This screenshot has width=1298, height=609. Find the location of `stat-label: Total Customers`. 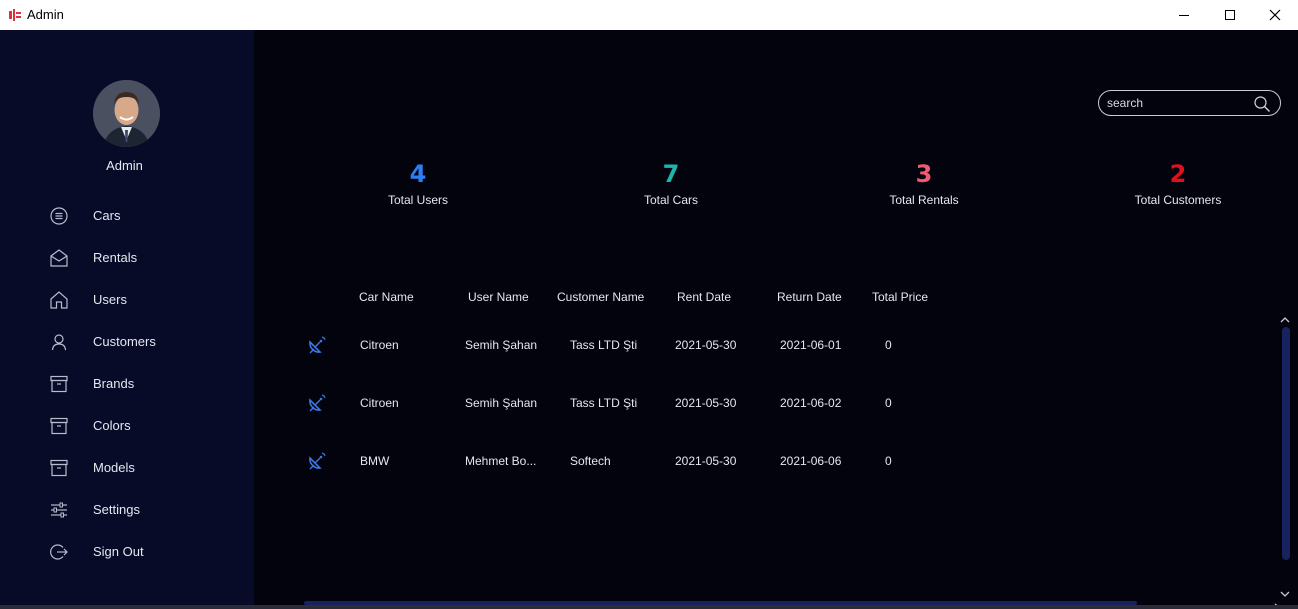

stat-label: Total Customers is located at coordinates (1178, 200).